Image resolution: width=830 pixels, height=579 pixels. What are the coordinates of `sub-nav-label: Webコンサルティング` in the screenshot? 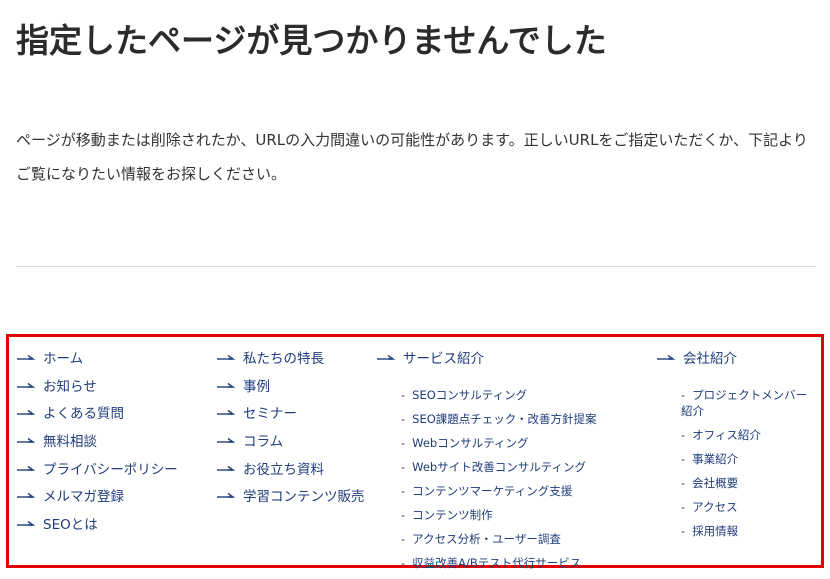 It's located at (470, 442).